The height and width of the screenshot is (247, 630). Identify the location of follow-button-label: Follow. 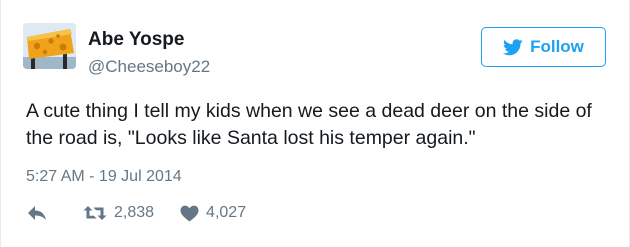
(557, 46).